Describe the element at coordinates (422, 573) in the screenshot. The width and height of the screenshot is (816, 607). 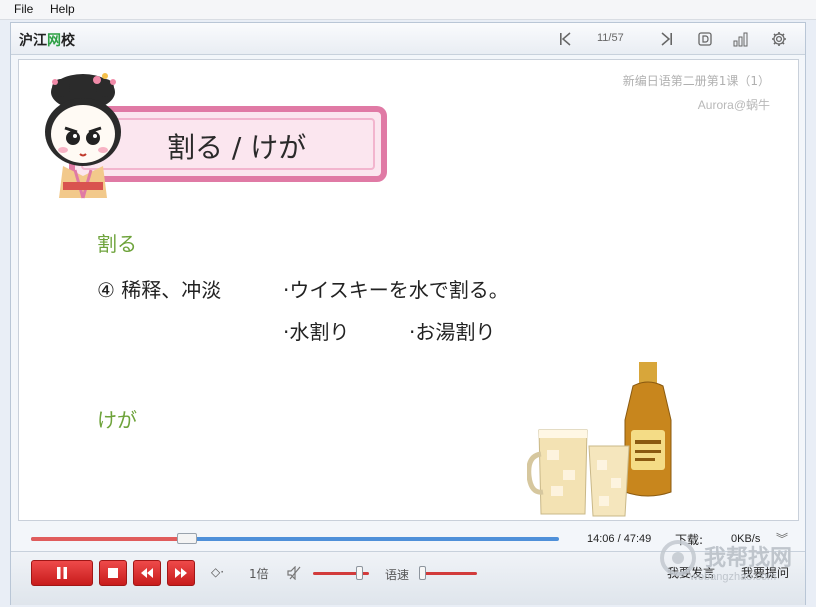
I see `rate-handle` at that location.